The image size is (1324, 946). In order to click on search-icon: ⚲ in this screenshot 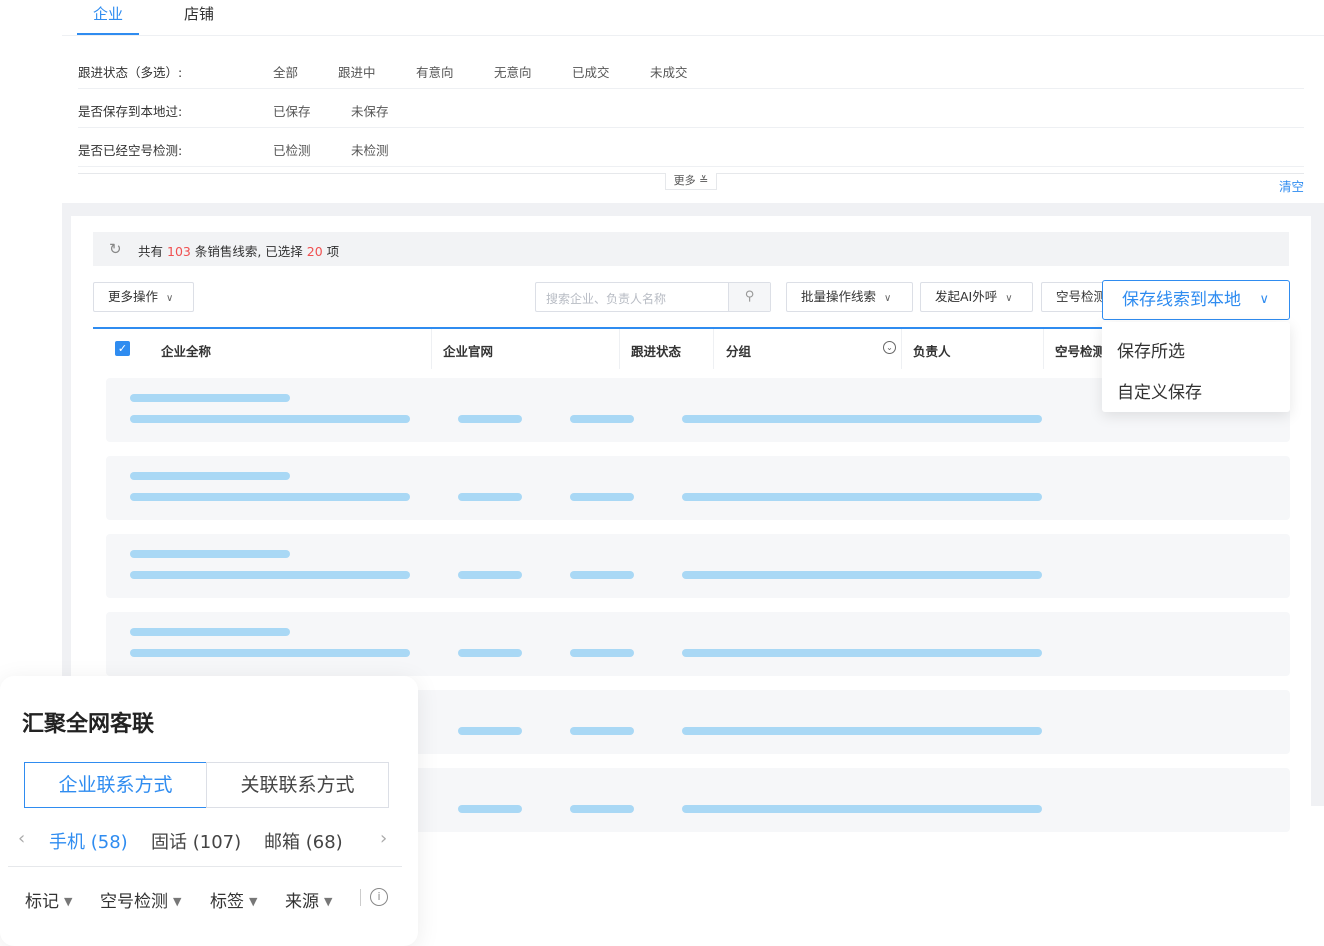, I will do `click(749, 297)`.